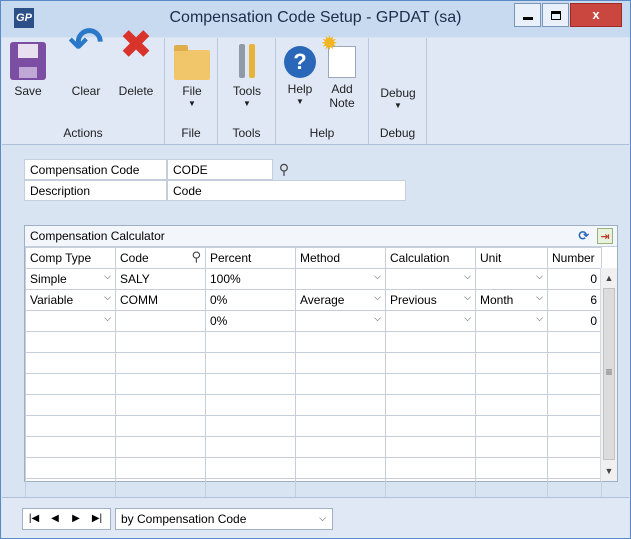  Describe the element at coordinates (511, 300) in the screenshot. I see `unit-cell: Month ⌵` at that location.